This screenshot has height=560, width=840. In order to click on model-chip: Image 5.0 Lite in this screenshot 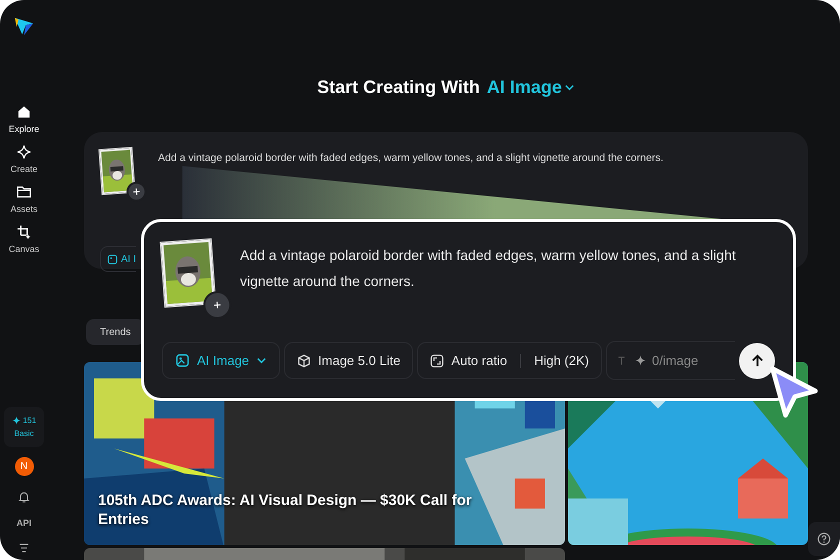, I will do `click(349, 360)`.